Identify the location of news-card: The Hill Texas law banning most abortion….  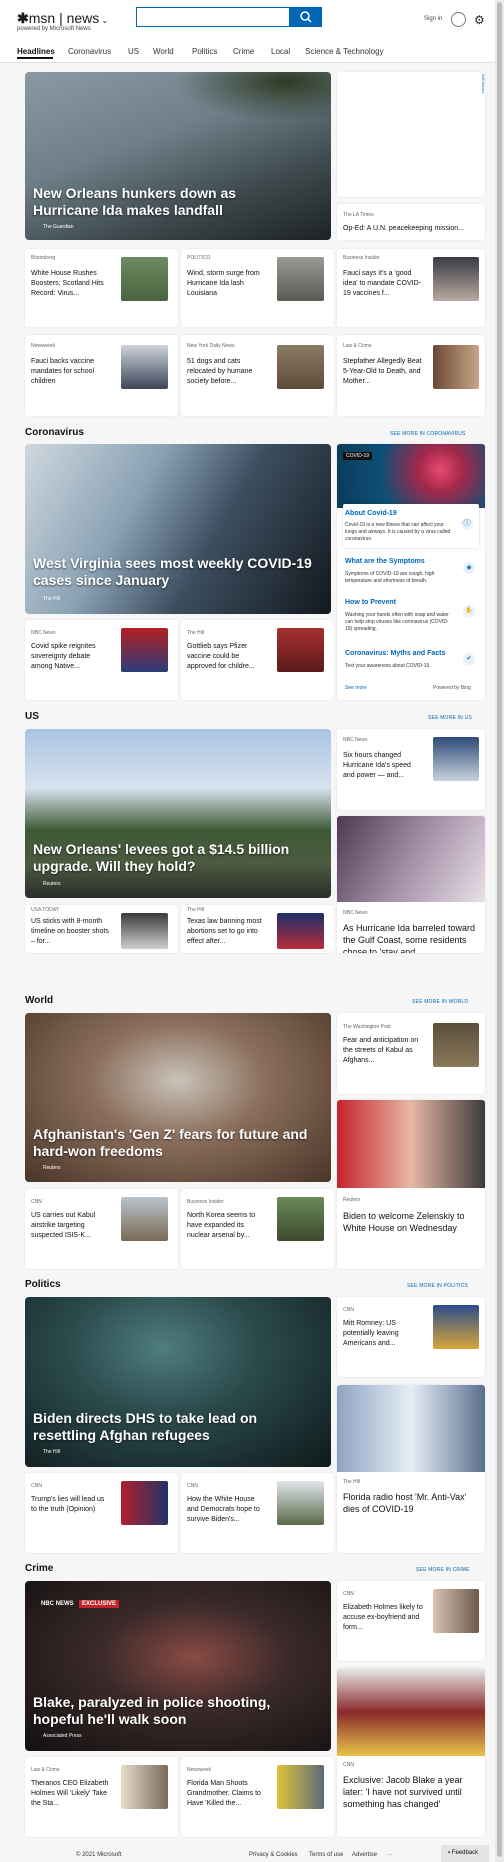
(257, 929).